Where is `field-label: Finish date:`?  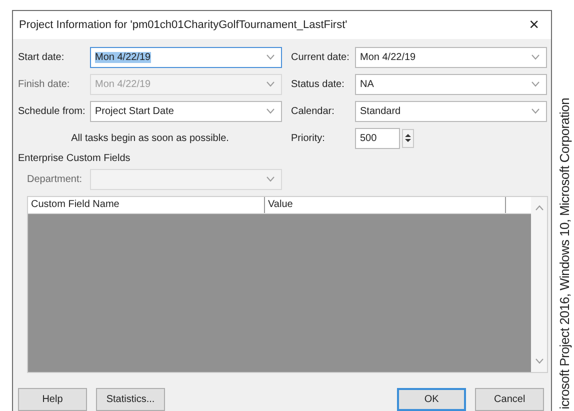
field-label: Finish date: is located at coordinates (44, 84).